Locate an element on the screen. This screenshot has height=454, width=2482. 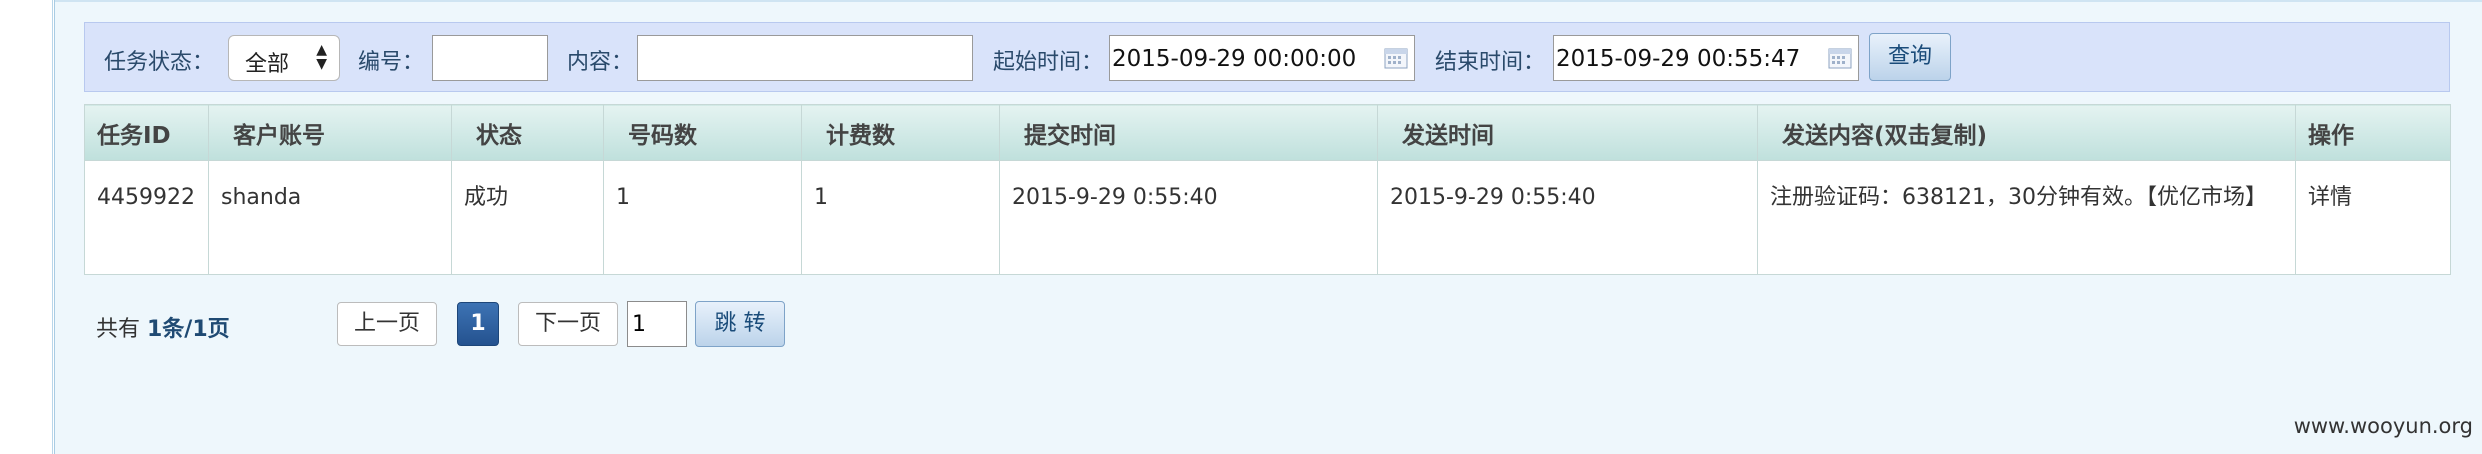
start-time-input: 2015-09-29 00:00:00 is located at coordinates (1262, 58).